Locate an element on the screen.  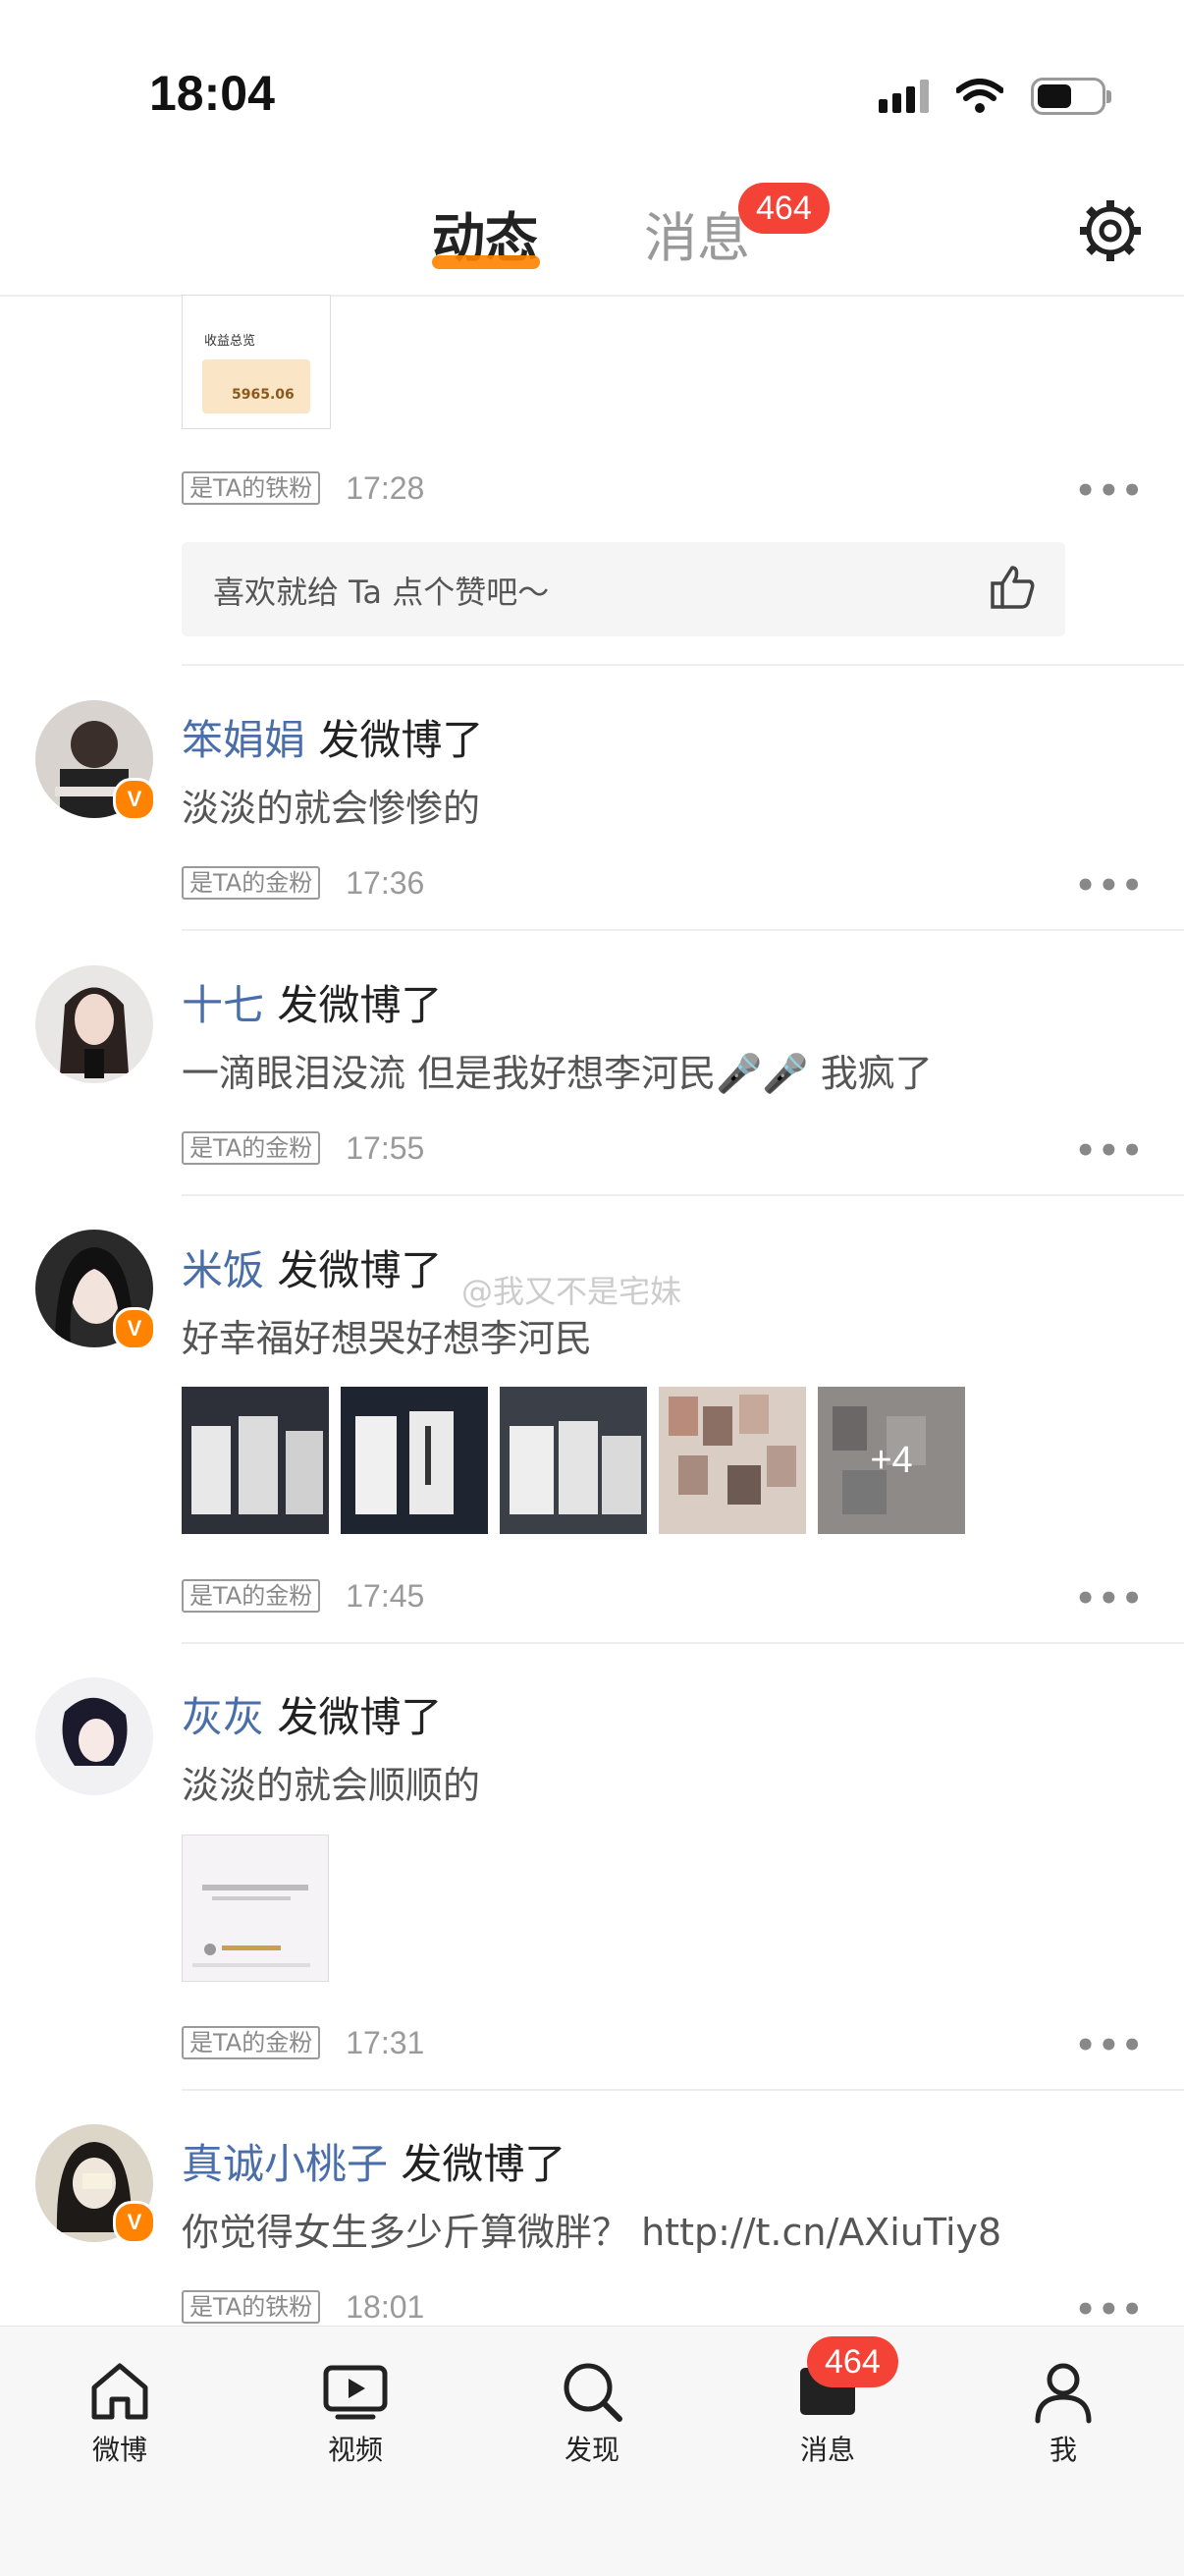
post-time: 17:45 is located at coordinates (385, 1596).